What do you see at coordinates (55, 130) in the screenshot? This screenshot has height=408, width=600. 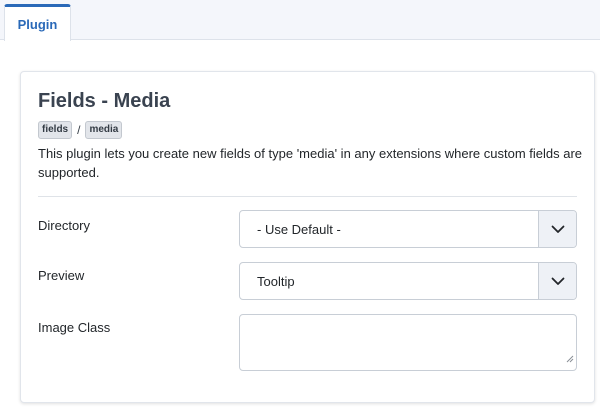 I see `tag-fields: fields` at bounding box center [55, 130].